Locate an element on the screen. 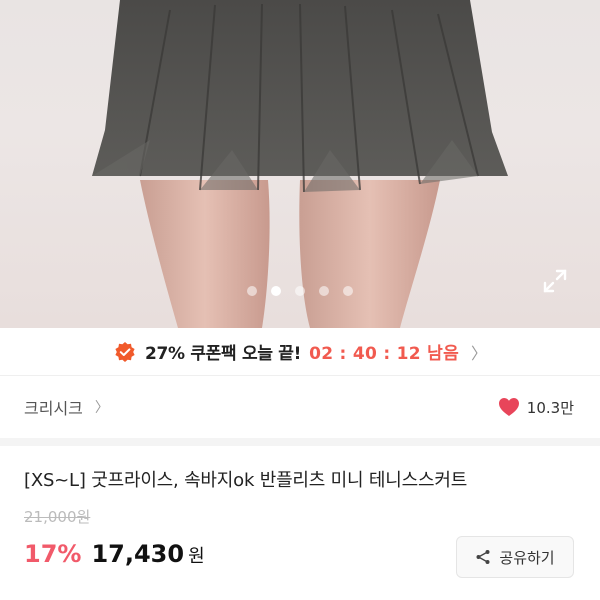  price-row: 17% 17,430 원 is located at coordinates (114, 554).